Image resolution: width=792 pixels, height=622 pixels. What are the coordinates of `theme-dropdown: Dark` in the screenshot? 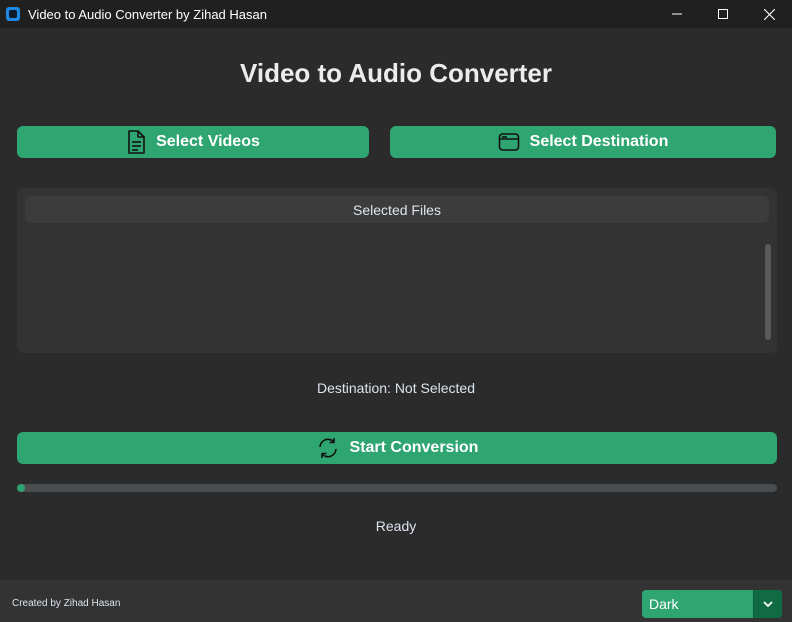 It's located at (712, 604).